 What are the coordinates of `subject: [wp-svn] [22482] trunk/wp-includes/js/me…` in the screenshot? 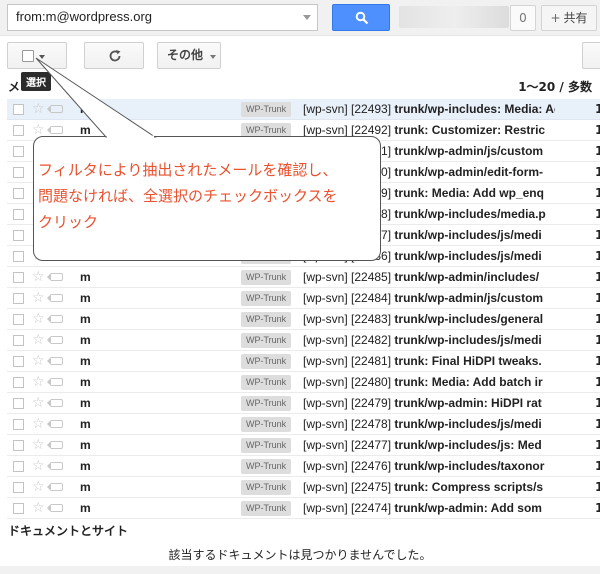 It's located at (429, 340).